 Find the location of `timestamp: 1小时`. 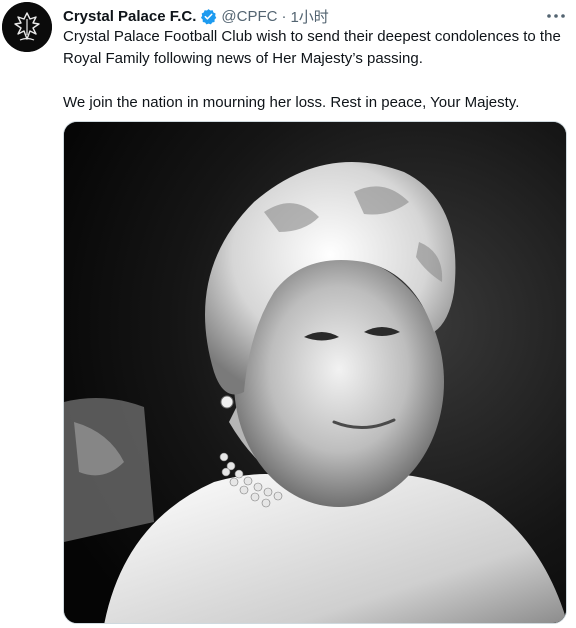

timestamp: 1小时 is located at coordinates (309, 16).